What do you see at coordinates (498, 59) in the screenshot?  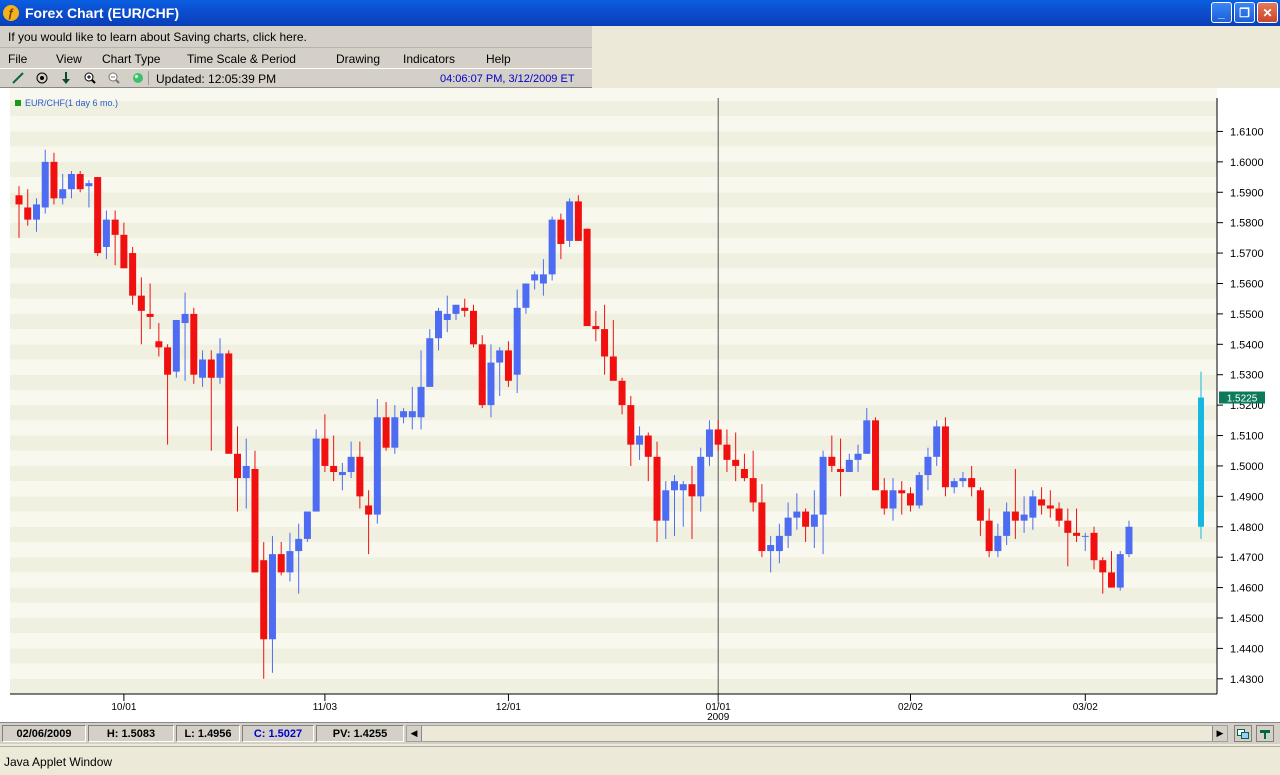 I see `menu-help: Help` at bounding box center [498, 59].